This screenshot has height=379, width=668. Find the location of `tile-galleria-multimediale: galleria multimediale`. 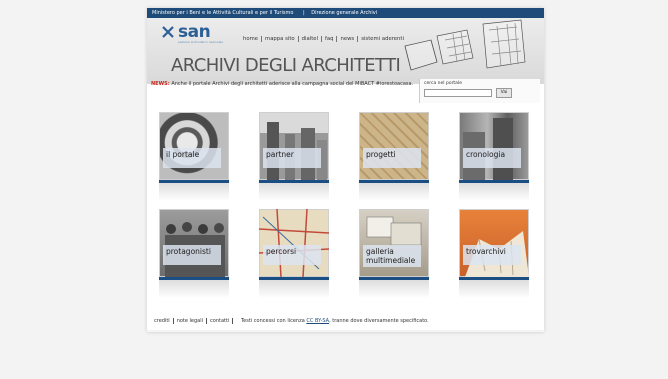

tile-galleria-multimediale: galleria multimediale is located at coordinates (394, 254).